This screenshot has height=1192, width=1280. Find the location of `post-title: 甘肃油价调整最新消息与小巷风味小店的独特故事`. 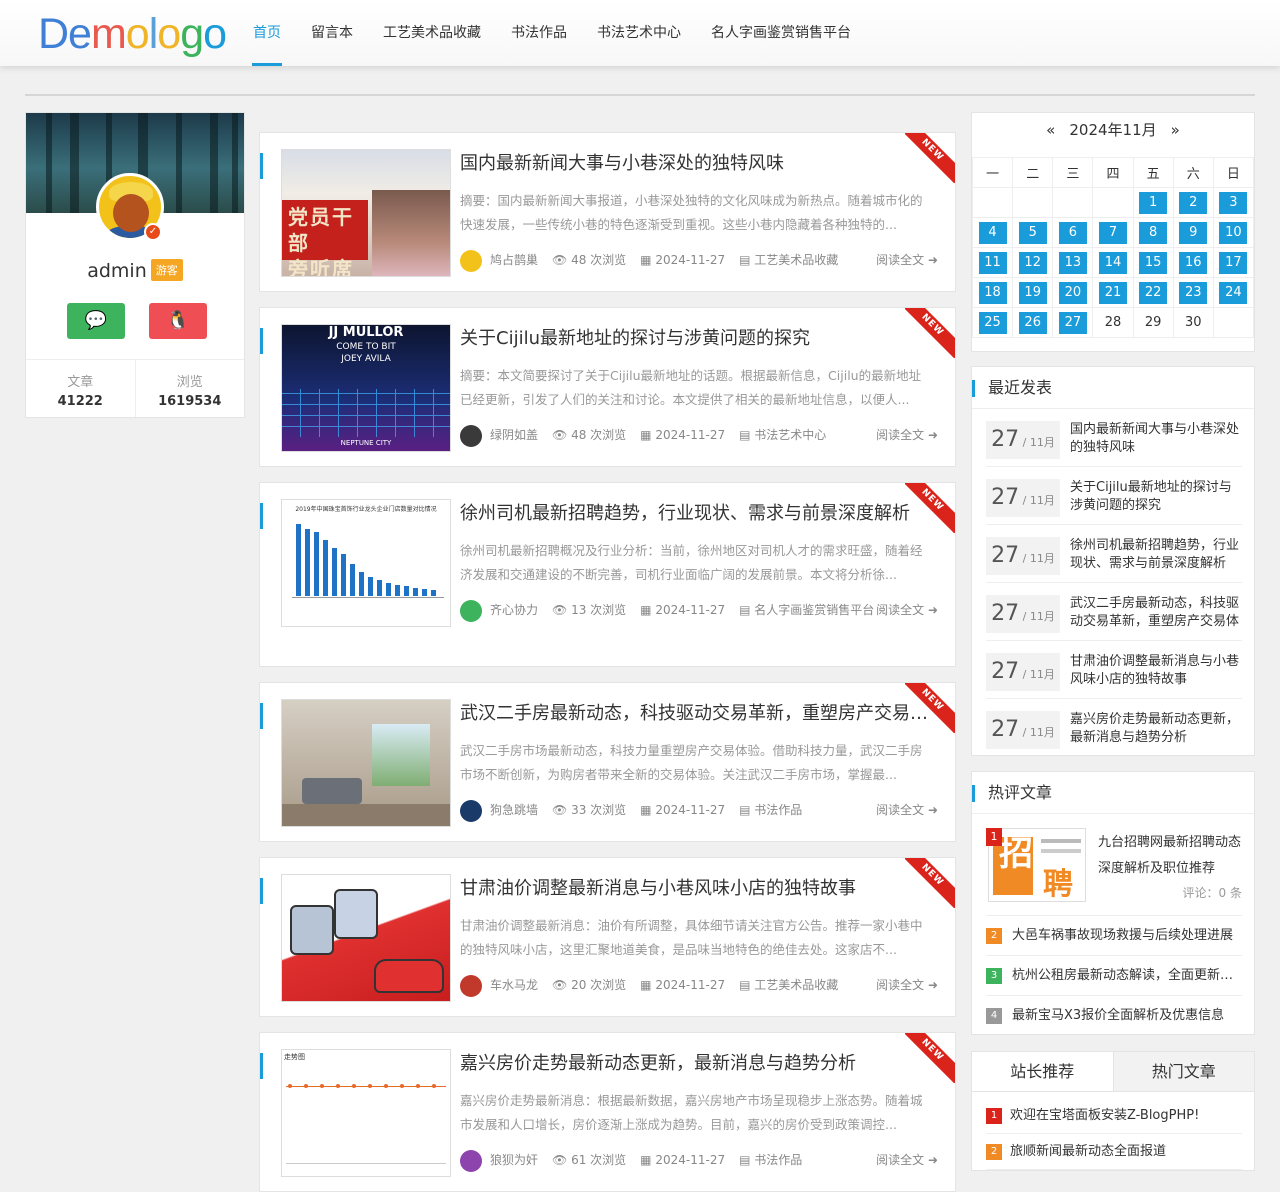

post-title: 甘肃油价调整最新消息与小巷风味小店的独特故事 is located at coordinates (695, 889).